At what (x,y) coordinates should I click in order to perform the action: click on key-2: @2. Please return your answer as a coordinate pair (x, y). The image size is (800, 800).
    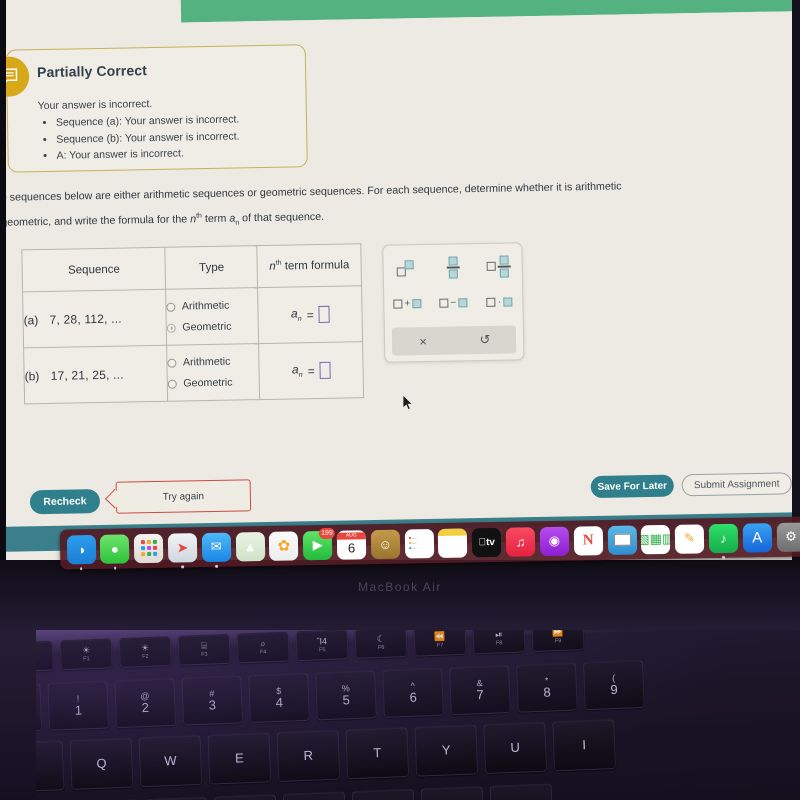
    Looking at the image, I should click on (145, 703).